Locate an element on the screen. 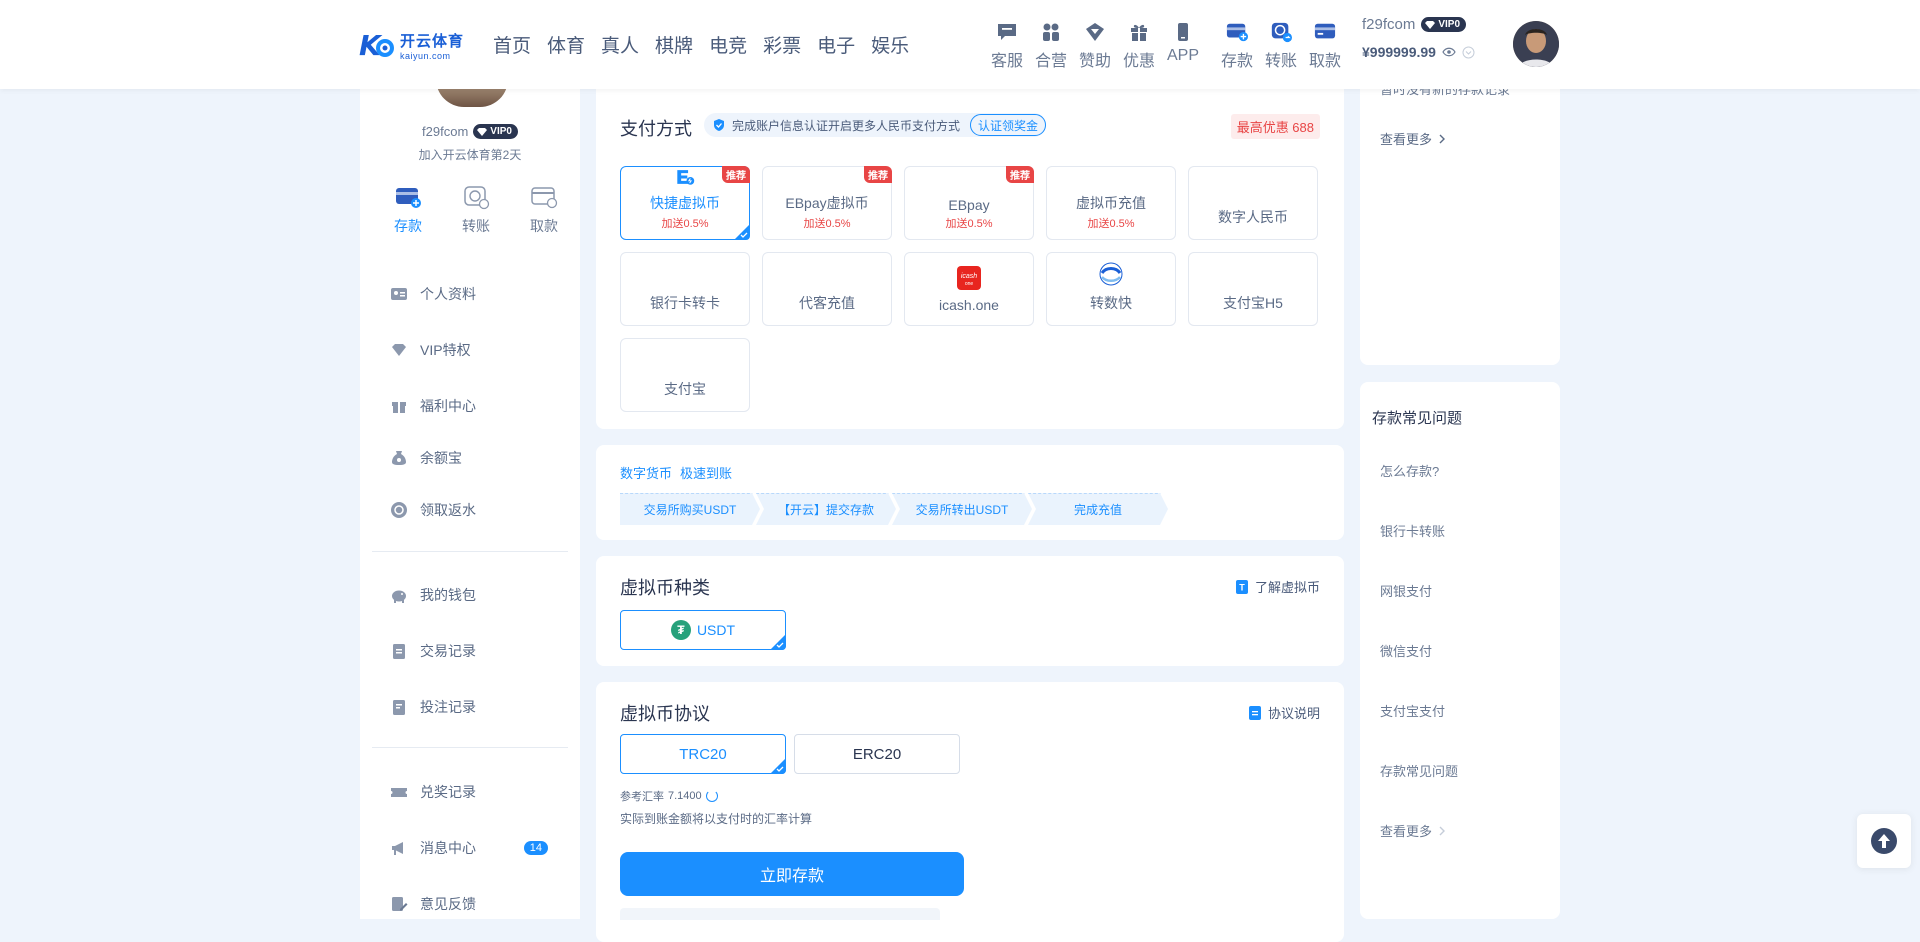  pay-method-name: EBpay虚拟币 is located at coordinates (827, 203).